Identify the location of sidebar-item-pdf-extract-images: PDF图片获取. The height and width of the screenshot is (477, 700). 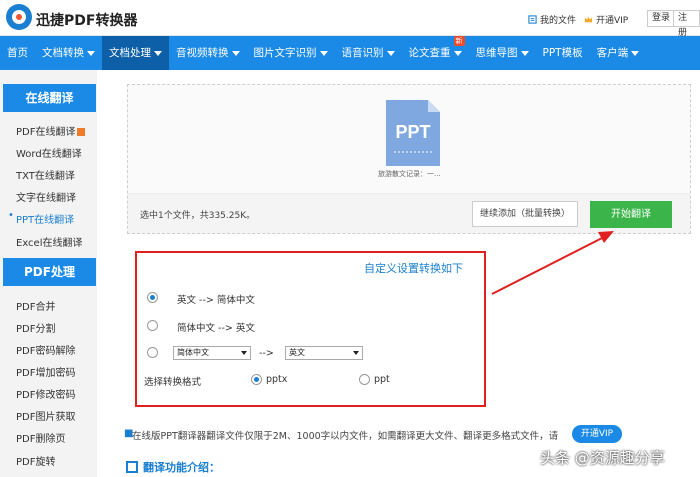
(45, 415).